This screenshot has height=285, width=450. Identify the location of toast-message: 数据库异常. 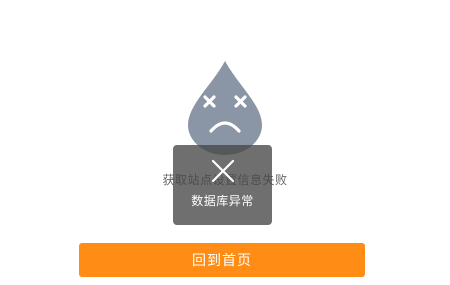
(222, 201).